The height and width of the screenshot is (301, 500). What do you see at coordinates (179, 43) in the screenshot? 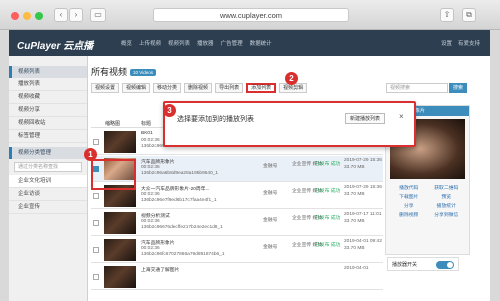
I see `nav-video-list: 视频列表` at bounding box center [179, 43].